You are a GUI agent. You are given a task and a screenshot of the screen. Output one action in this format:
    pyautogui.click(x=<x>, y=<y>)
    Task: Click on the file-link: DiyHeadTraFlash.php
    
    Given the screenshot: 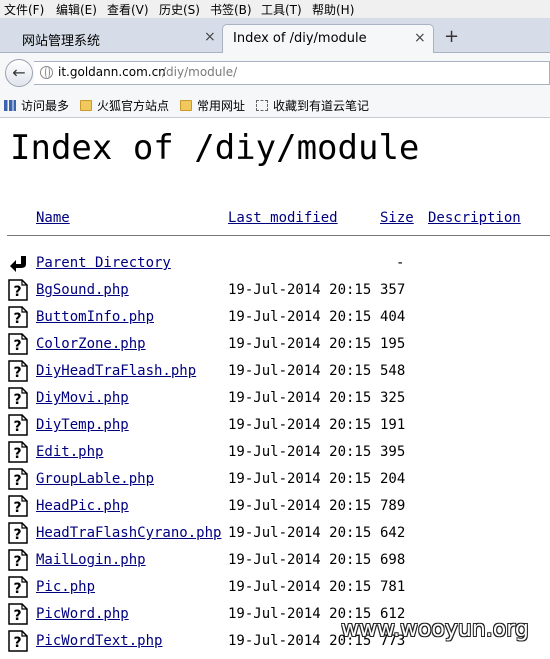 What is the action you would take?
    pyautogui.click(x=116, y=371)
    